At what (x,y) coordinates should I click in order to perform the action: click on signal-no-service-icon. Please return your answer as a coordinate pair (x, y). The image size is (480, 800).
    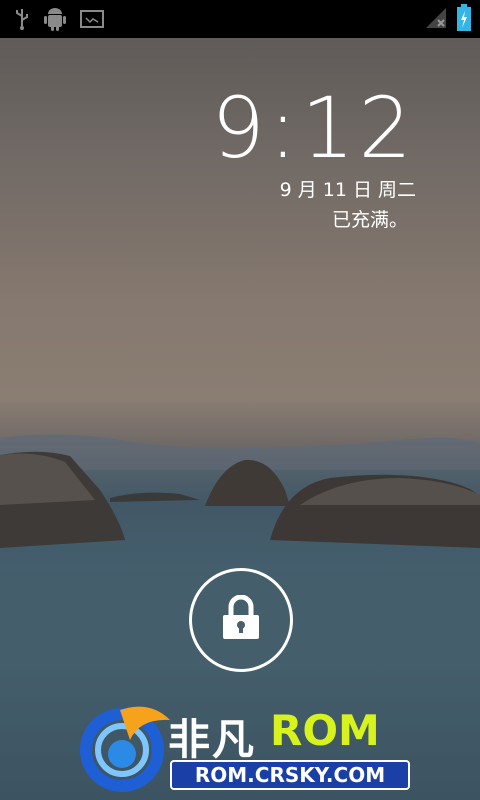
    Looking at the image, I should click on (436, 20).